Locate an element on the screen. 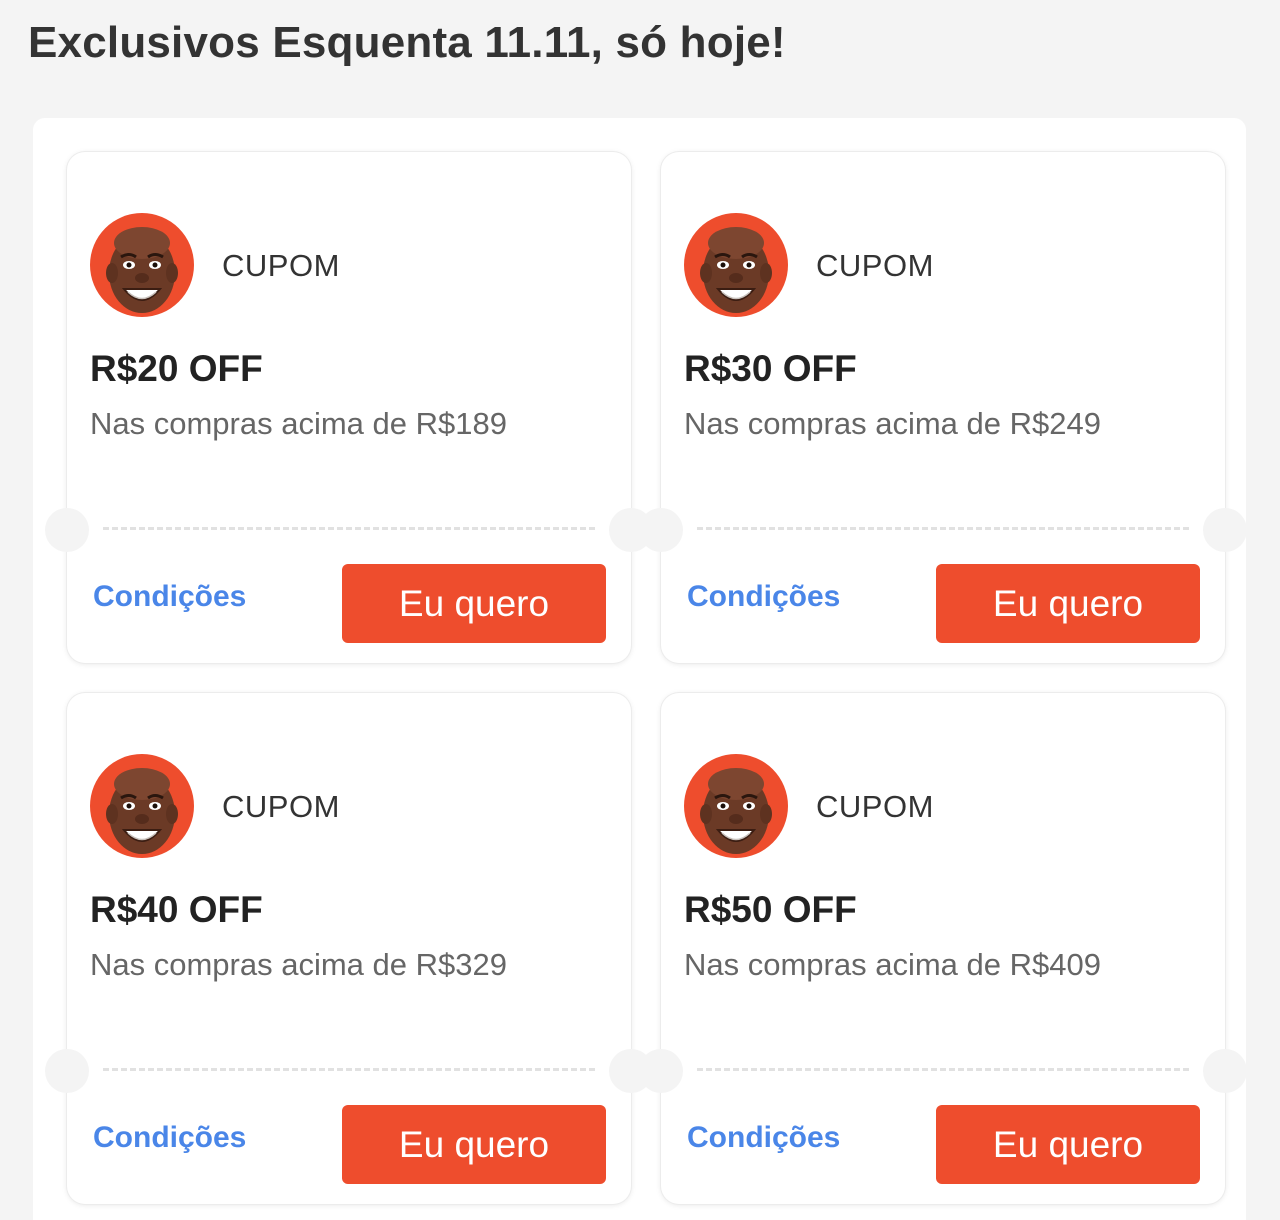 The width and height of the screenshot is (1280, 1220). coupon-condition: Nas compras acima de R$189 is located at coordinates (298, 423).